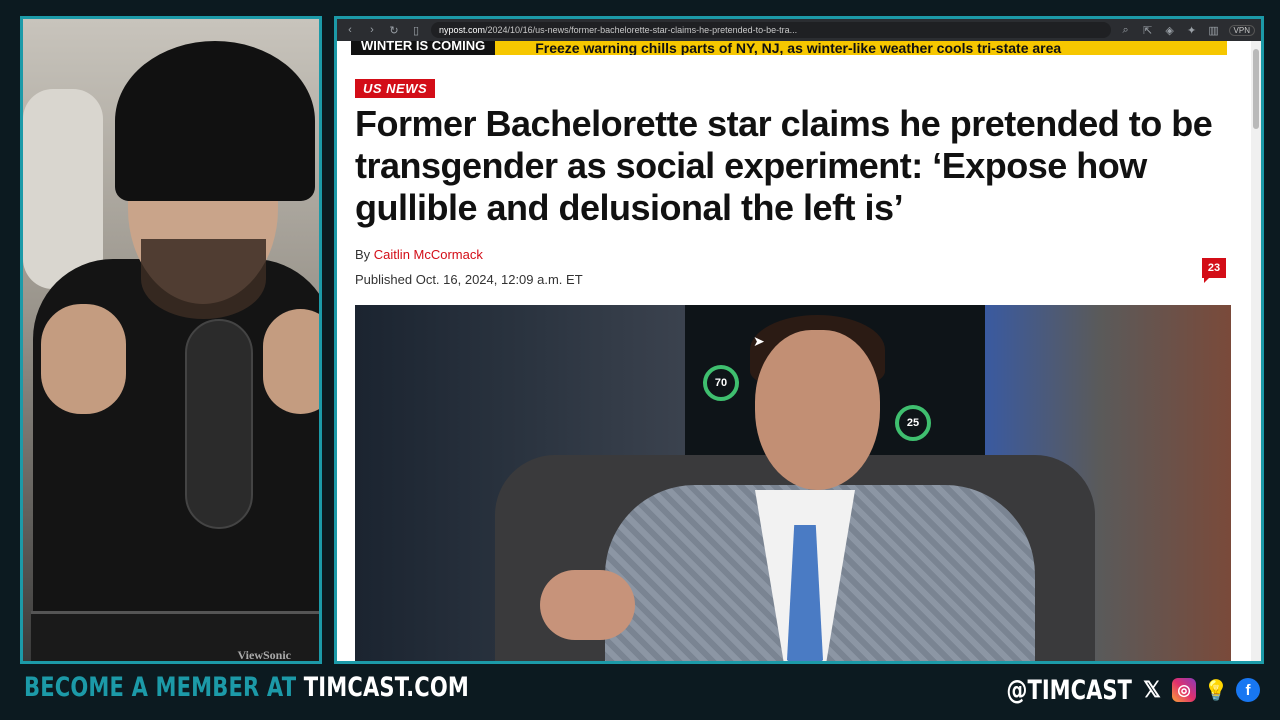 This screenshot has height=720, width=1280. Describe the element at coordinates (1256, 351) in the screenshot. I see `page-scrollbar` at that location.